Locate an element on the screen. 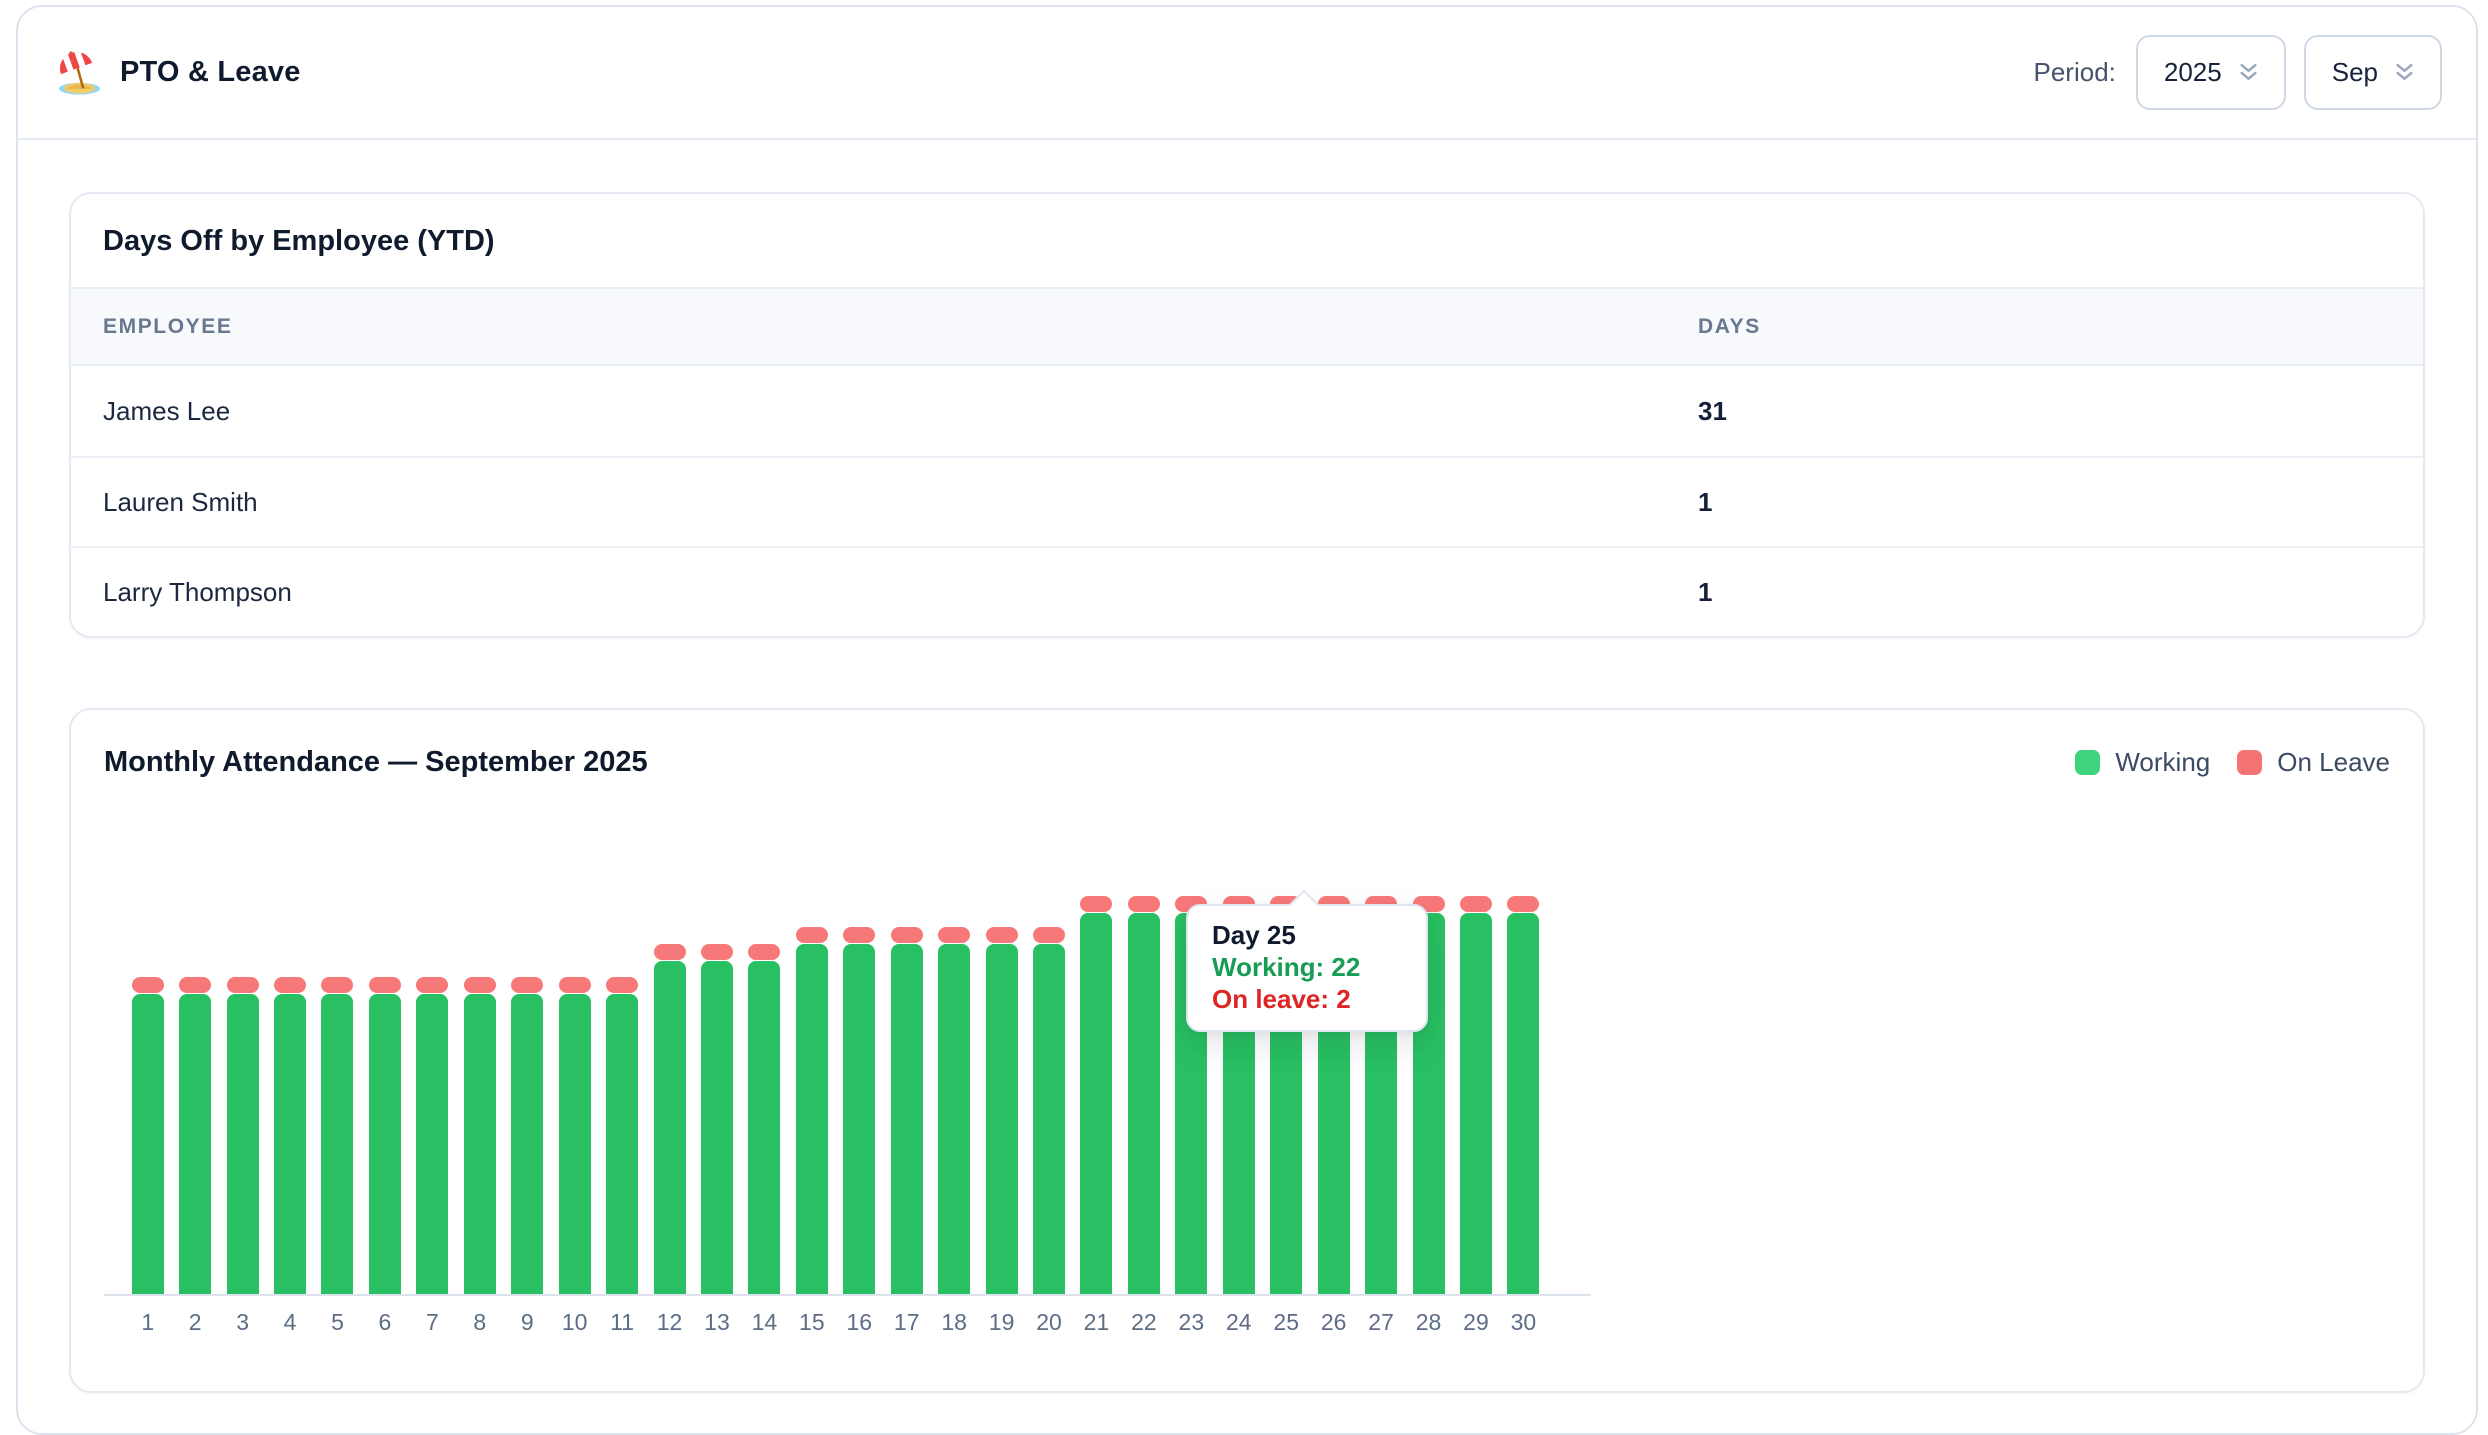  x-axis-label: 13 is located at coordinates (717, 1322).